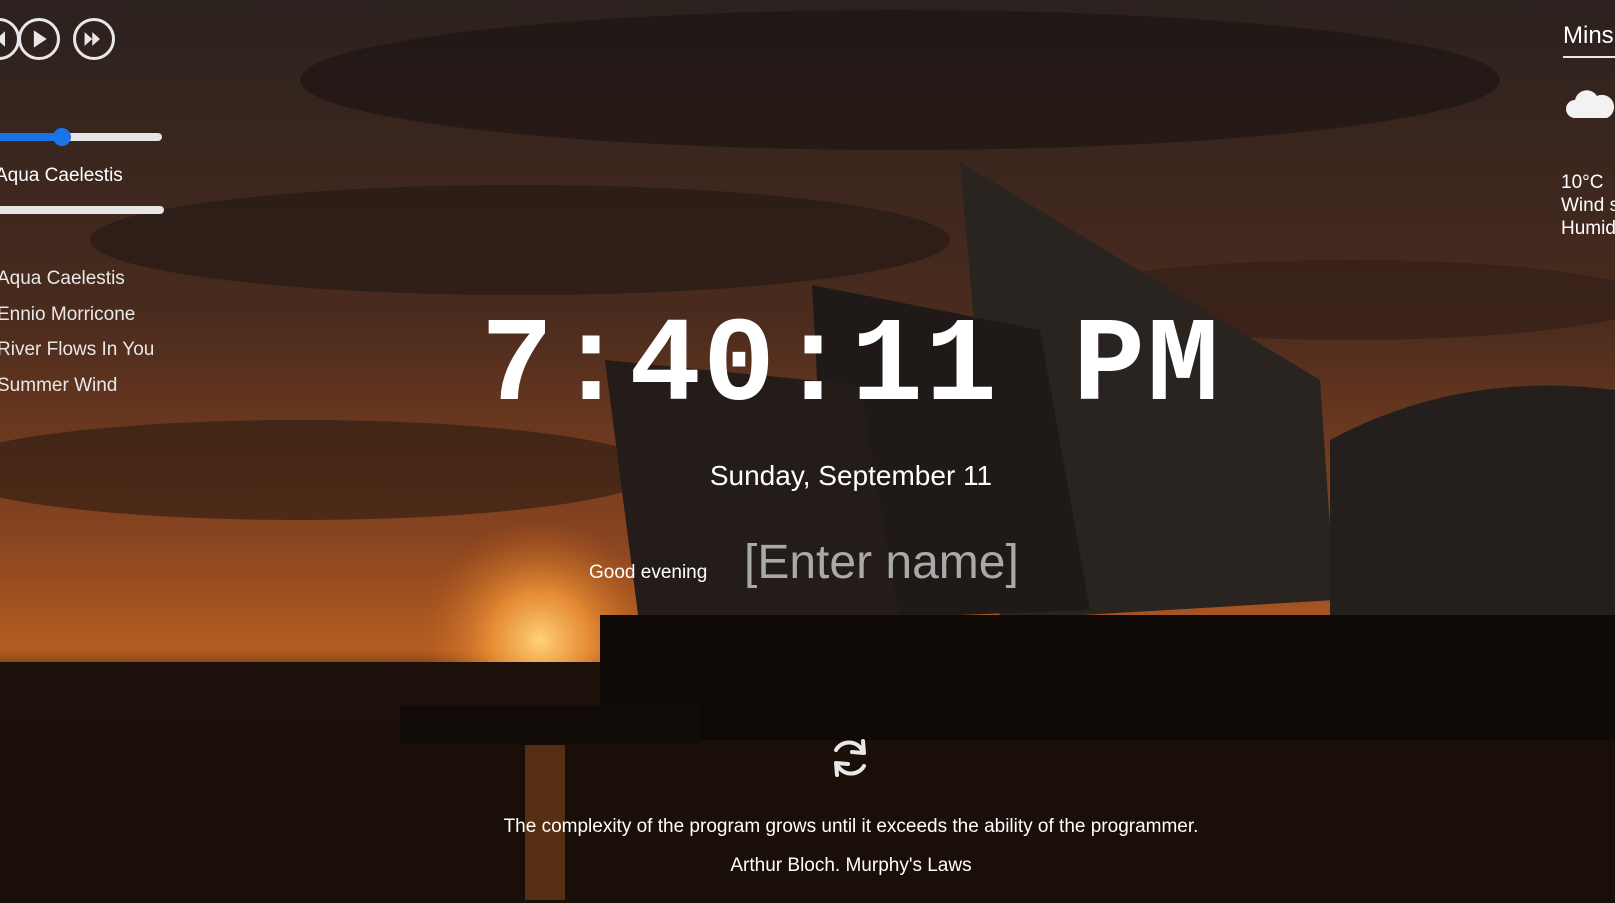 This screenshot has width=1615, height=903. Describe the element at coordinates (851, 475) in the screenshot. I see `clock-date: Sunday, September 11` at that location.